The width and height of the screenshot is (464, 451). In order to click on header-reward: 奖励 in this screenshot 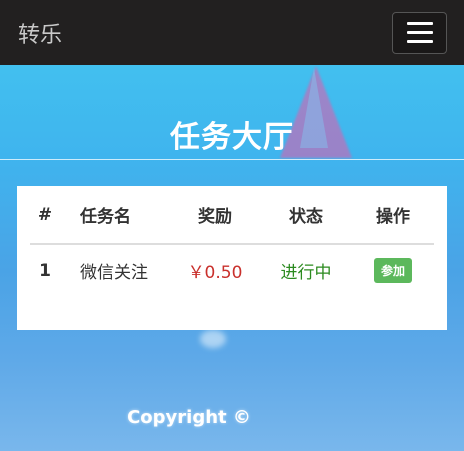, I will do `click(215, 217)`.